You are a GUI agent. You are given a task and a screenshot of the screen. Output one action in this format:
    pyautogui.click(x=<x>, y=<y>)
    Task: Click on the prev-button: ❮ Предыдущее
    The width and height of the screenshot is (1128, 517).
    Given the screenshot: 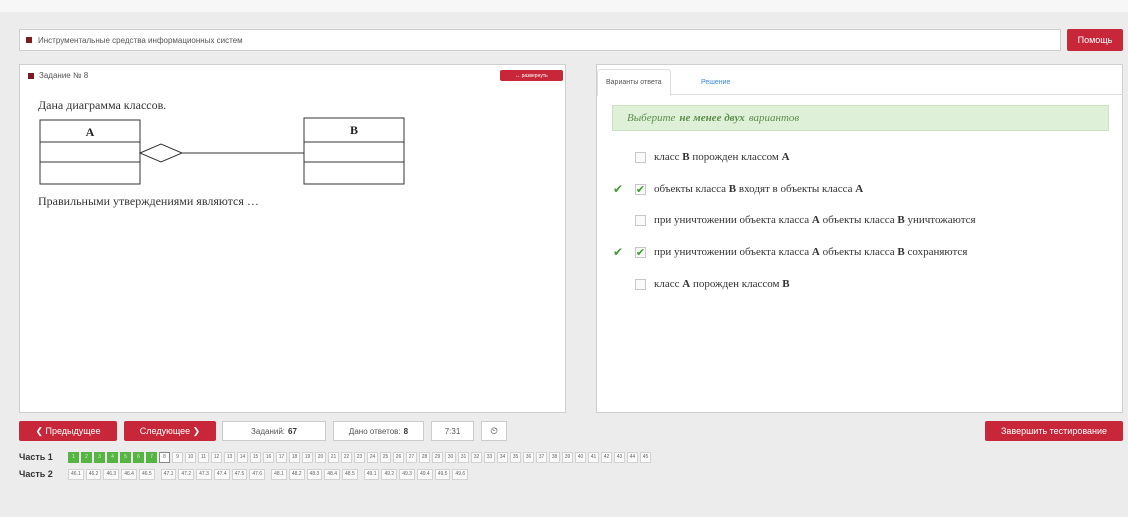 What is the action you would take?
    pyautogui.click(x=68, y=431)
    